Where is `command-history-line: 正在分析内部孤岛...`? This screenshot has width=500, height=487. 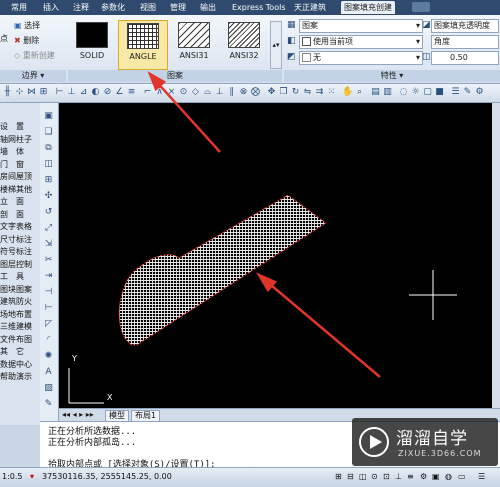
command-history-line: 正在分析内部孤岛... is located at coordinates (92, 443).